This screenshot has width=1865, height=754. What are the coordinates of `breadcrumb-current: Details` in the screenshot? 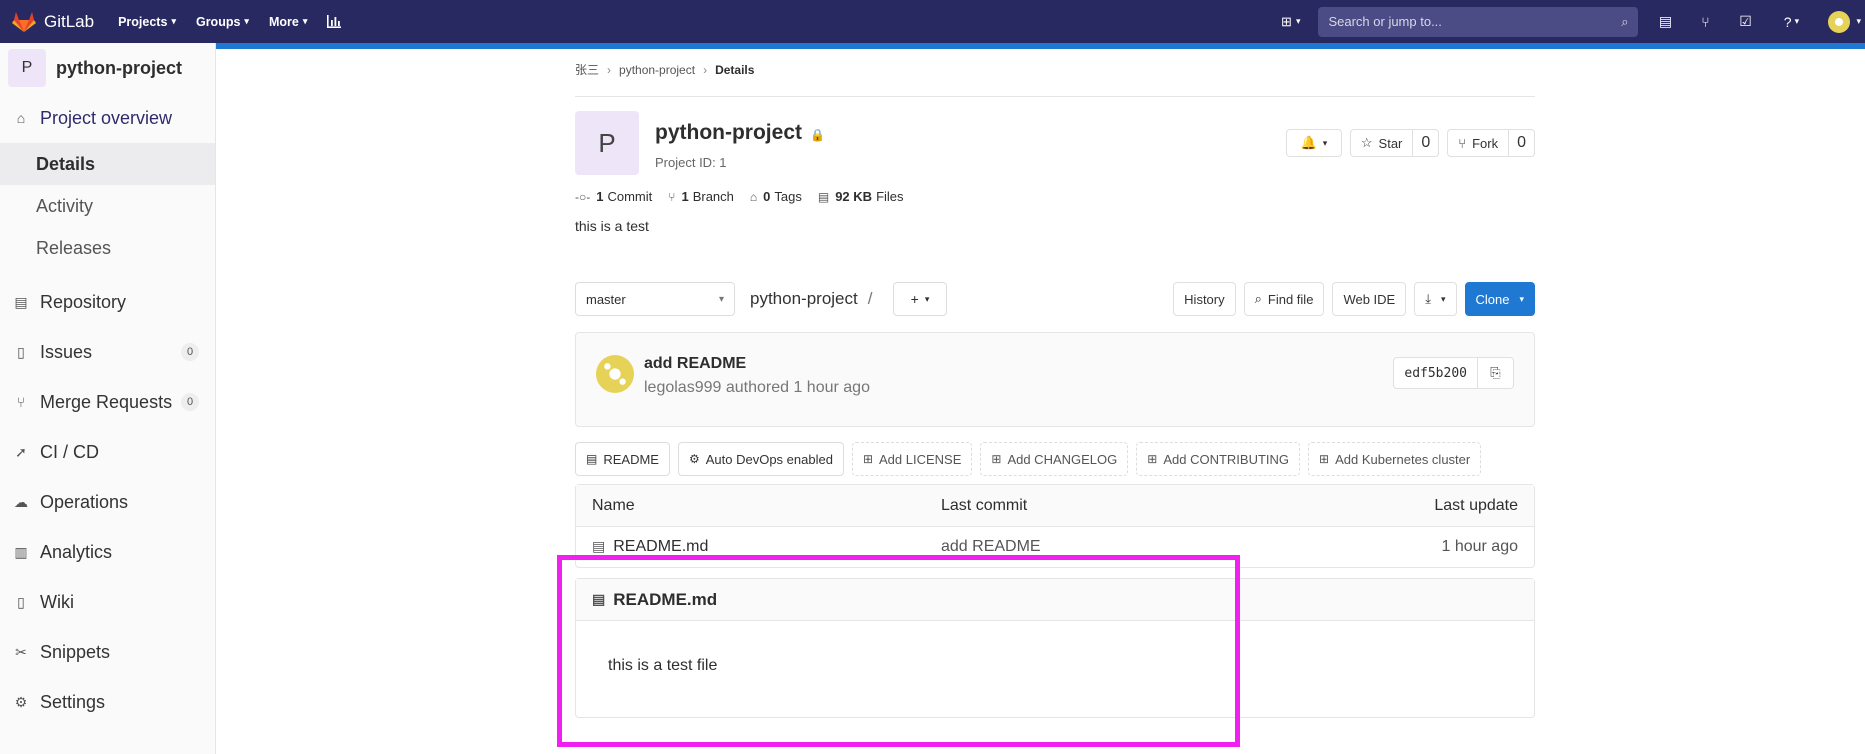 It's located at (734, 70).